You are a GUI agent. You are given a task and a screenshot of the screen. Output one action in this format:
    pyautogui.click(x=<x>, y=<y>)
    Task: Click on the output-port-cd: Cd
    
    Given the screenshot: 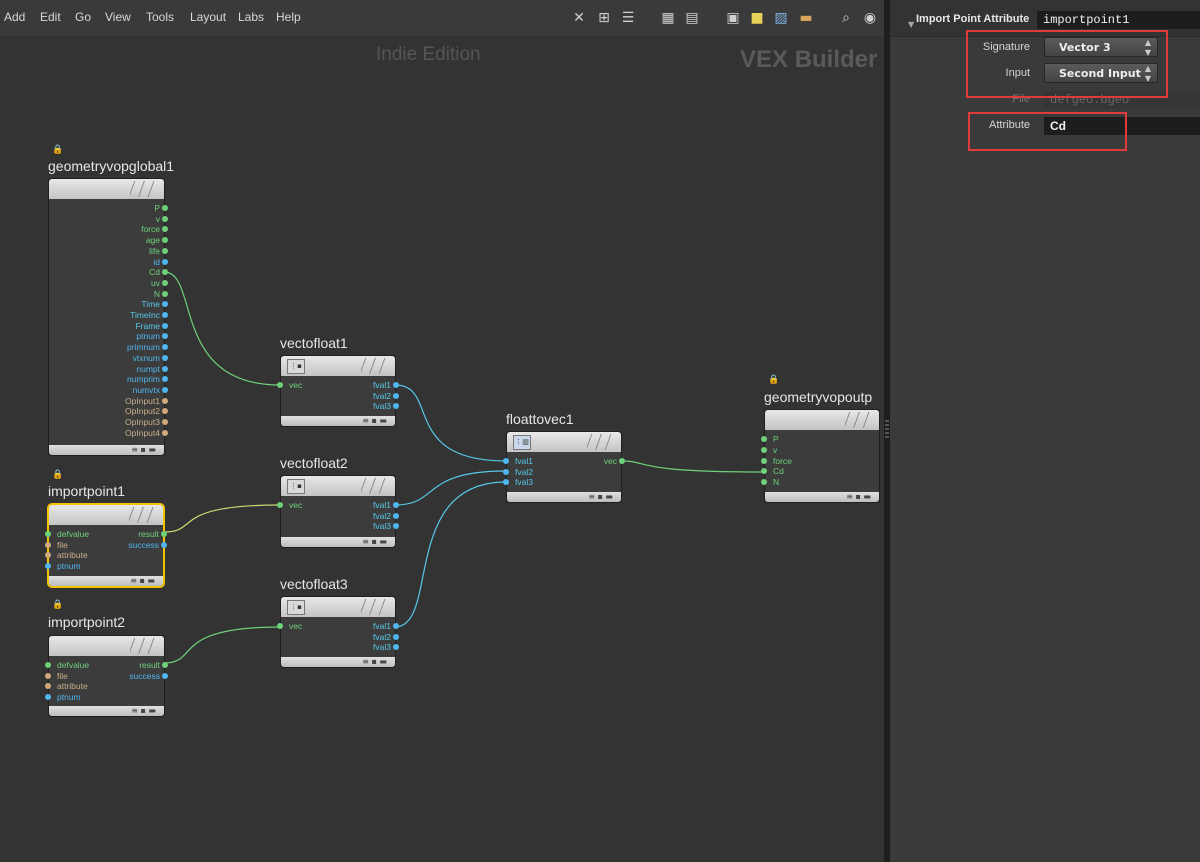 What is the action you would take?
    pyautogui.click(x=158, y=272)
    